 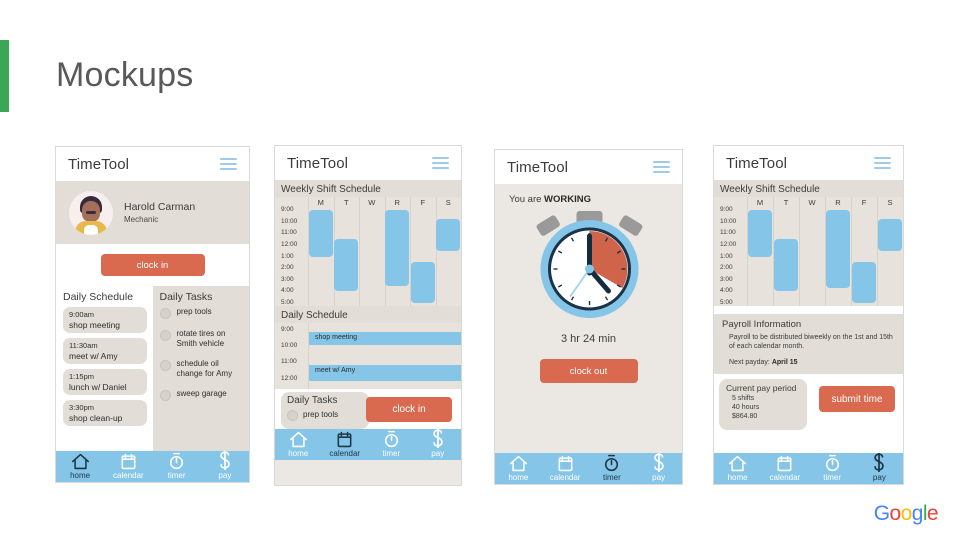 What do you see at coordinates (588, 371) in the screenshot?
I see `clock-out-button: clock out` at bounding box center [588, 371].